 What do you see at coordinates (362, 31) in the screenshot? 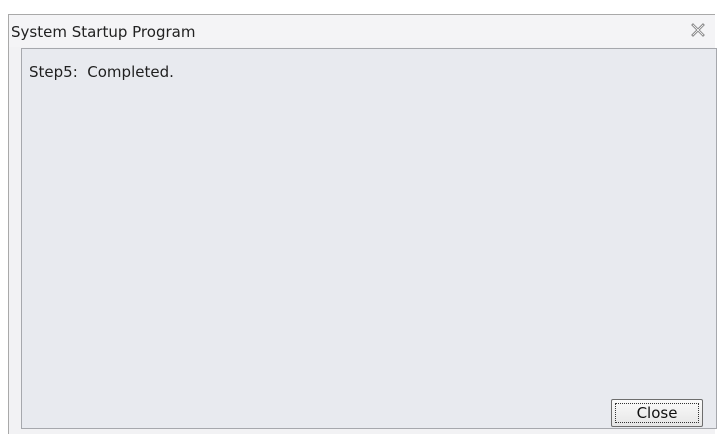
I see `title-bar: System Startup Program` at bounding box center [362, 31].